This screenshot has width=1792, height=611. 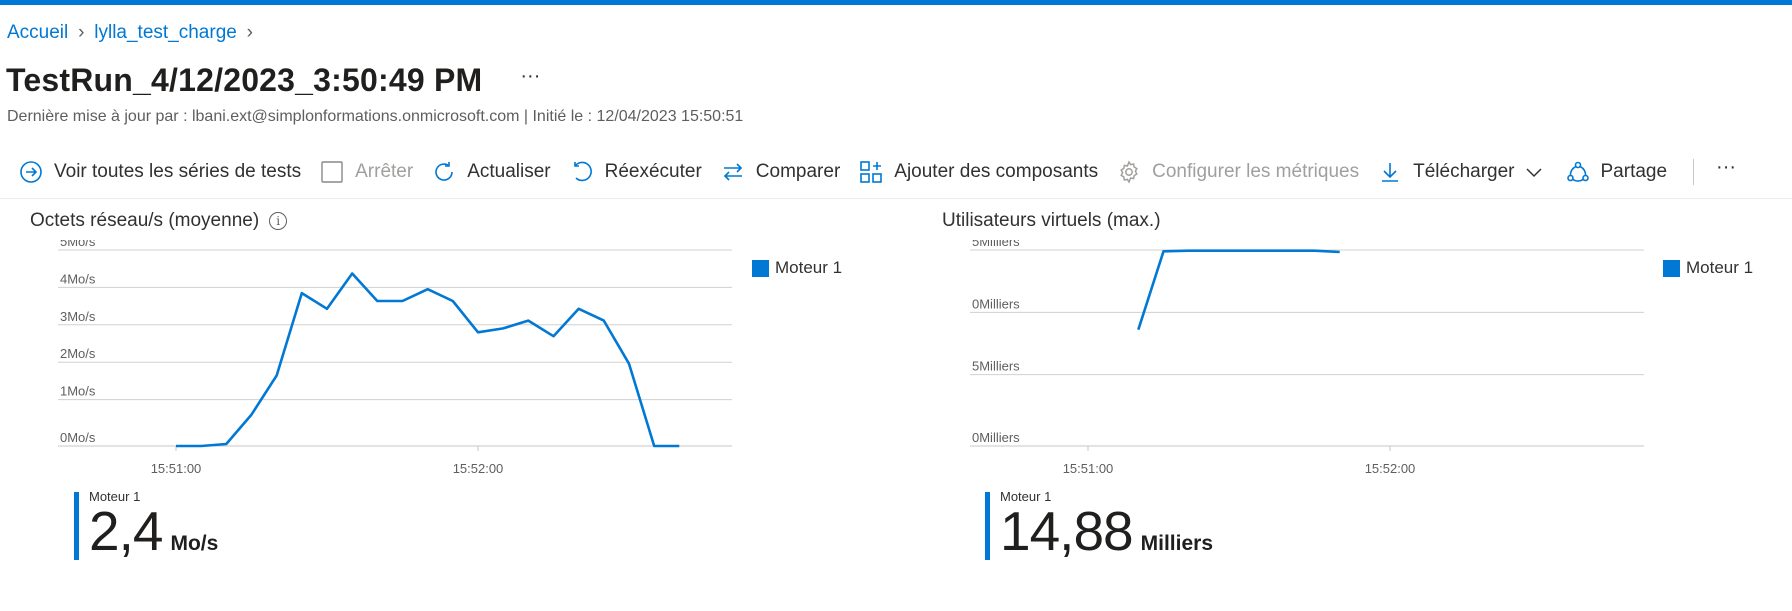 I want to click on y-tick-label: 3Mo/s, so click(x=78, y=316).